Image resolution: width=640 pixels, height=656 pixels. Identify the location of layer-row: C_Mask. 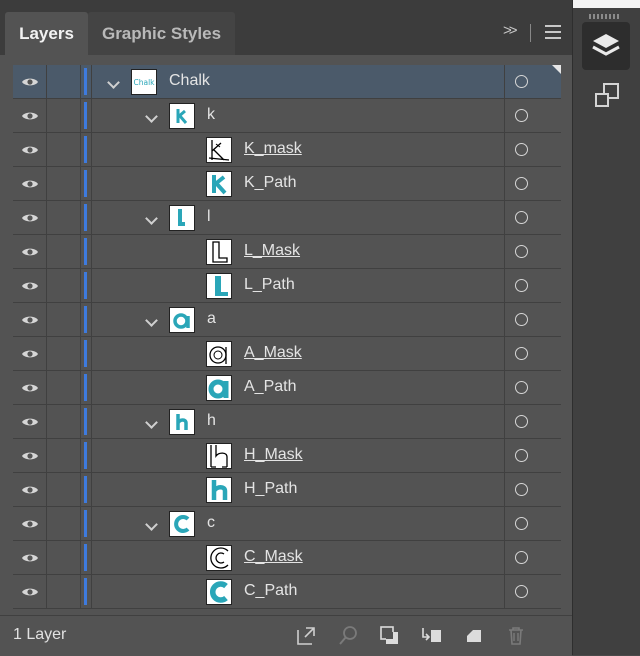
(287, 558).